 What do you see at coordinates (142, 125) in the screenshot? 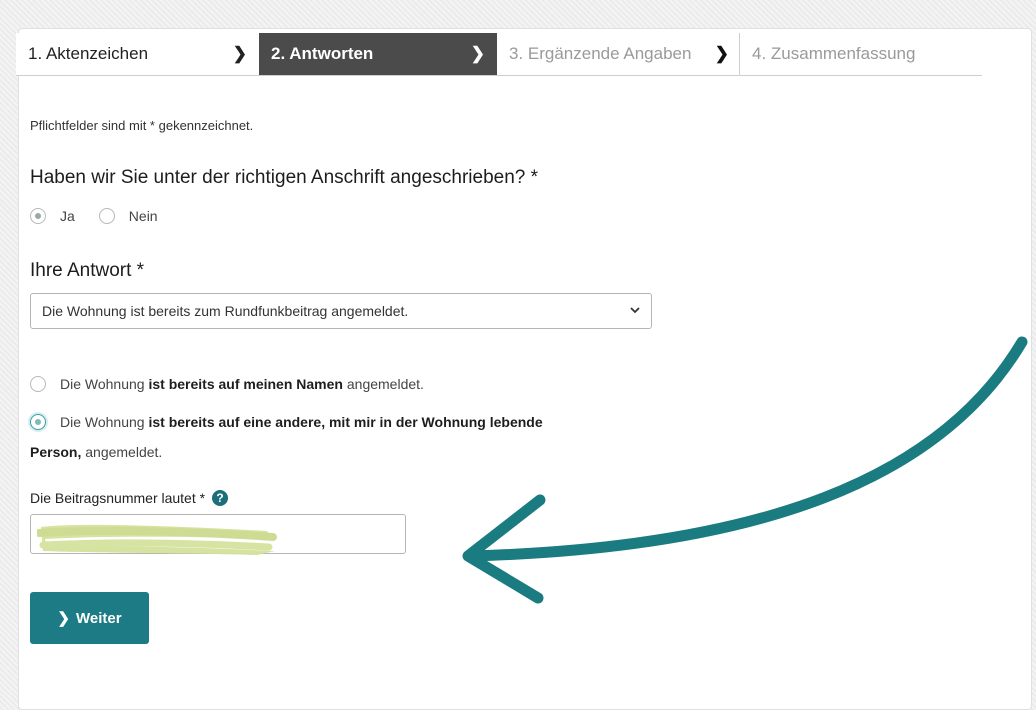
I see `required-fields-note: Pflichtfelder sind mit * gekennzeichnet.` at bounding box center [142, 125].